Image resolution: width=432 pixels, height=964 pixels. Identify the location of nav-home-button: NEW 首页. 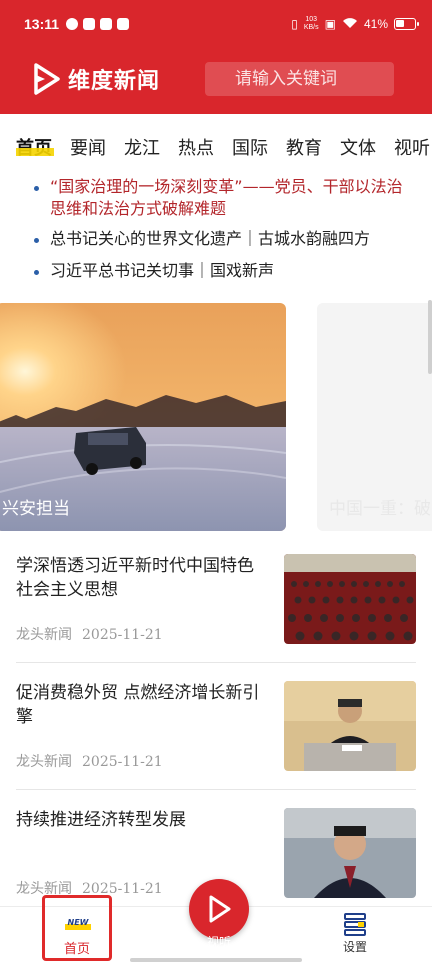
(77, 928).